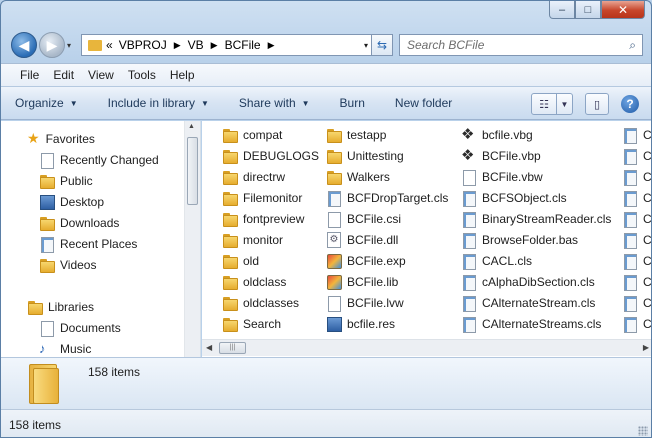  Describe the element at coordinates (360, 323) in the screenshot. I see `list-item: bcfile.res` at that location.